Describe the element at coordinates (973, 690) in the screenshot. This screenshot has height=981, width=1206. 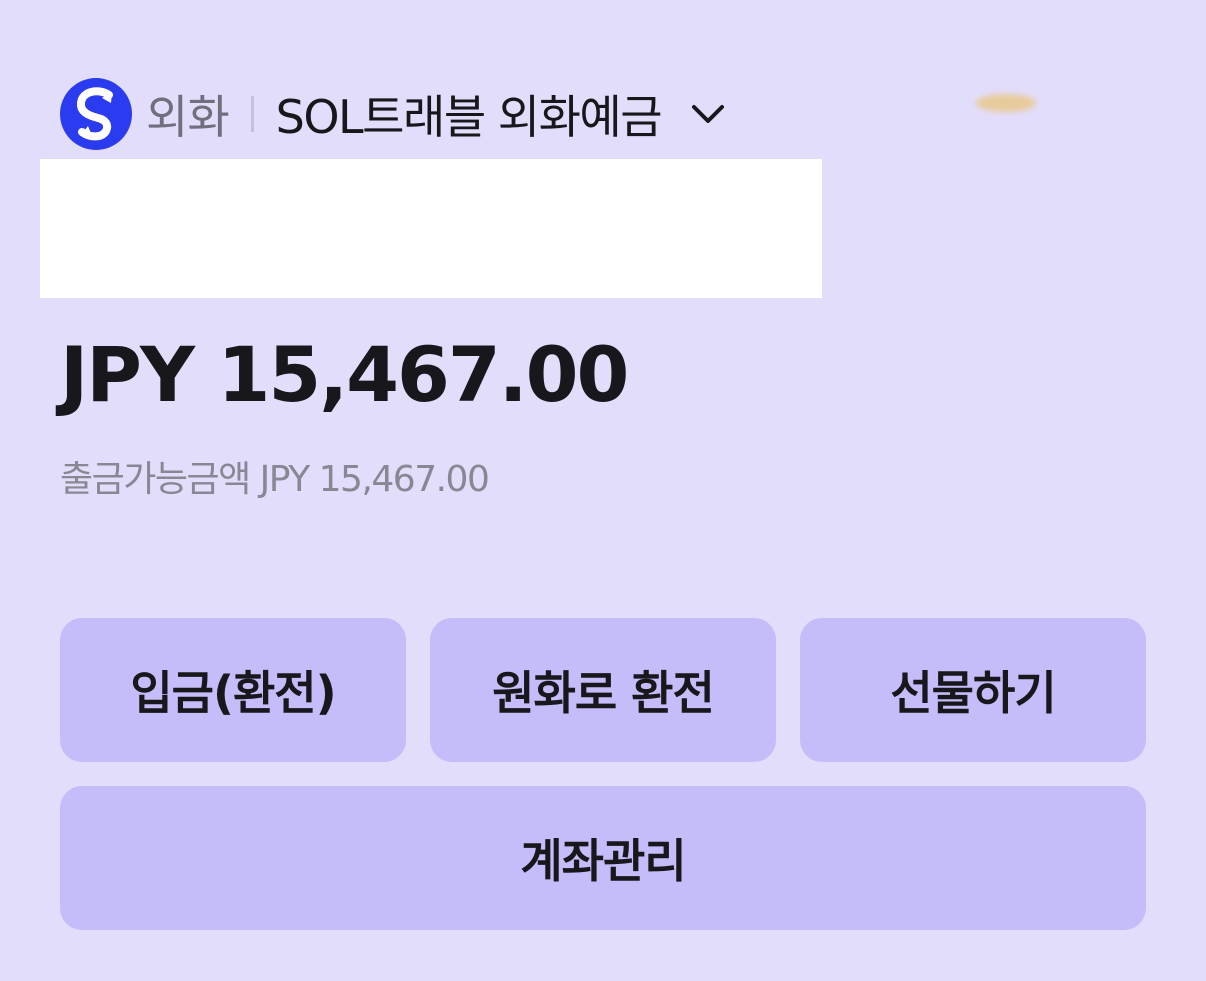
I see `gift-button: 선물하기` at that location.